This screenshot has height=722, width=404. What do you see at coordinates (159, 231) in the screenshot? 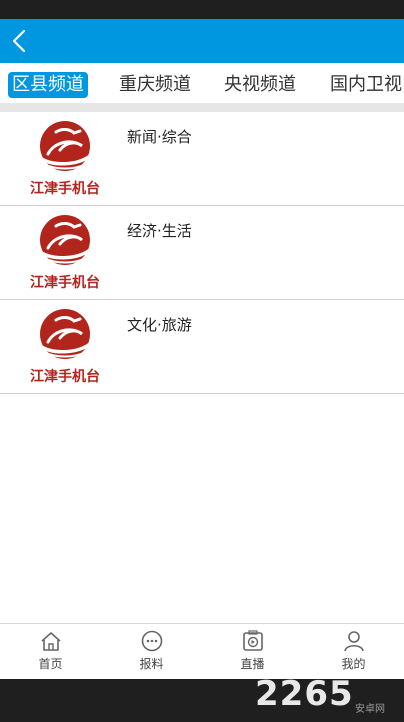
I see `channel-title: 经济·生活` at bounding box center [159, 231].